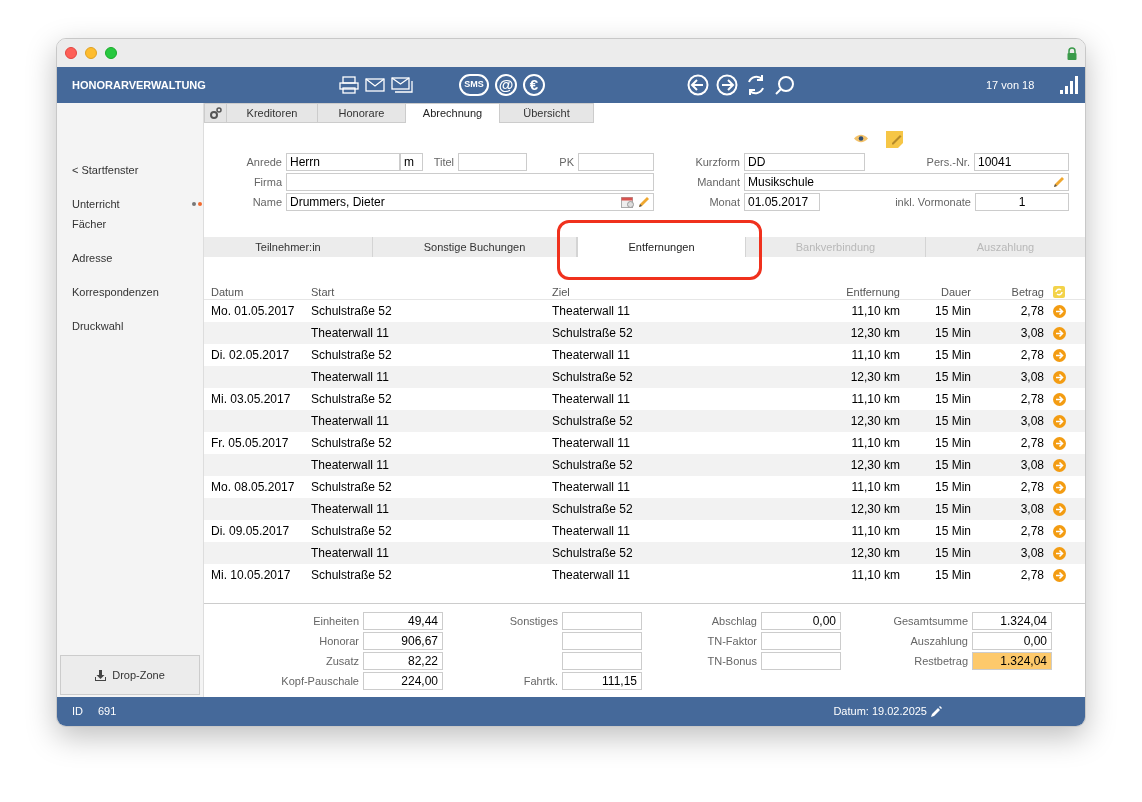 The image size is (1142, 802). What do you see at coordinates (756, 85) in the screenshot?
I see `refresh-icon` at bounding box center [756, 85].